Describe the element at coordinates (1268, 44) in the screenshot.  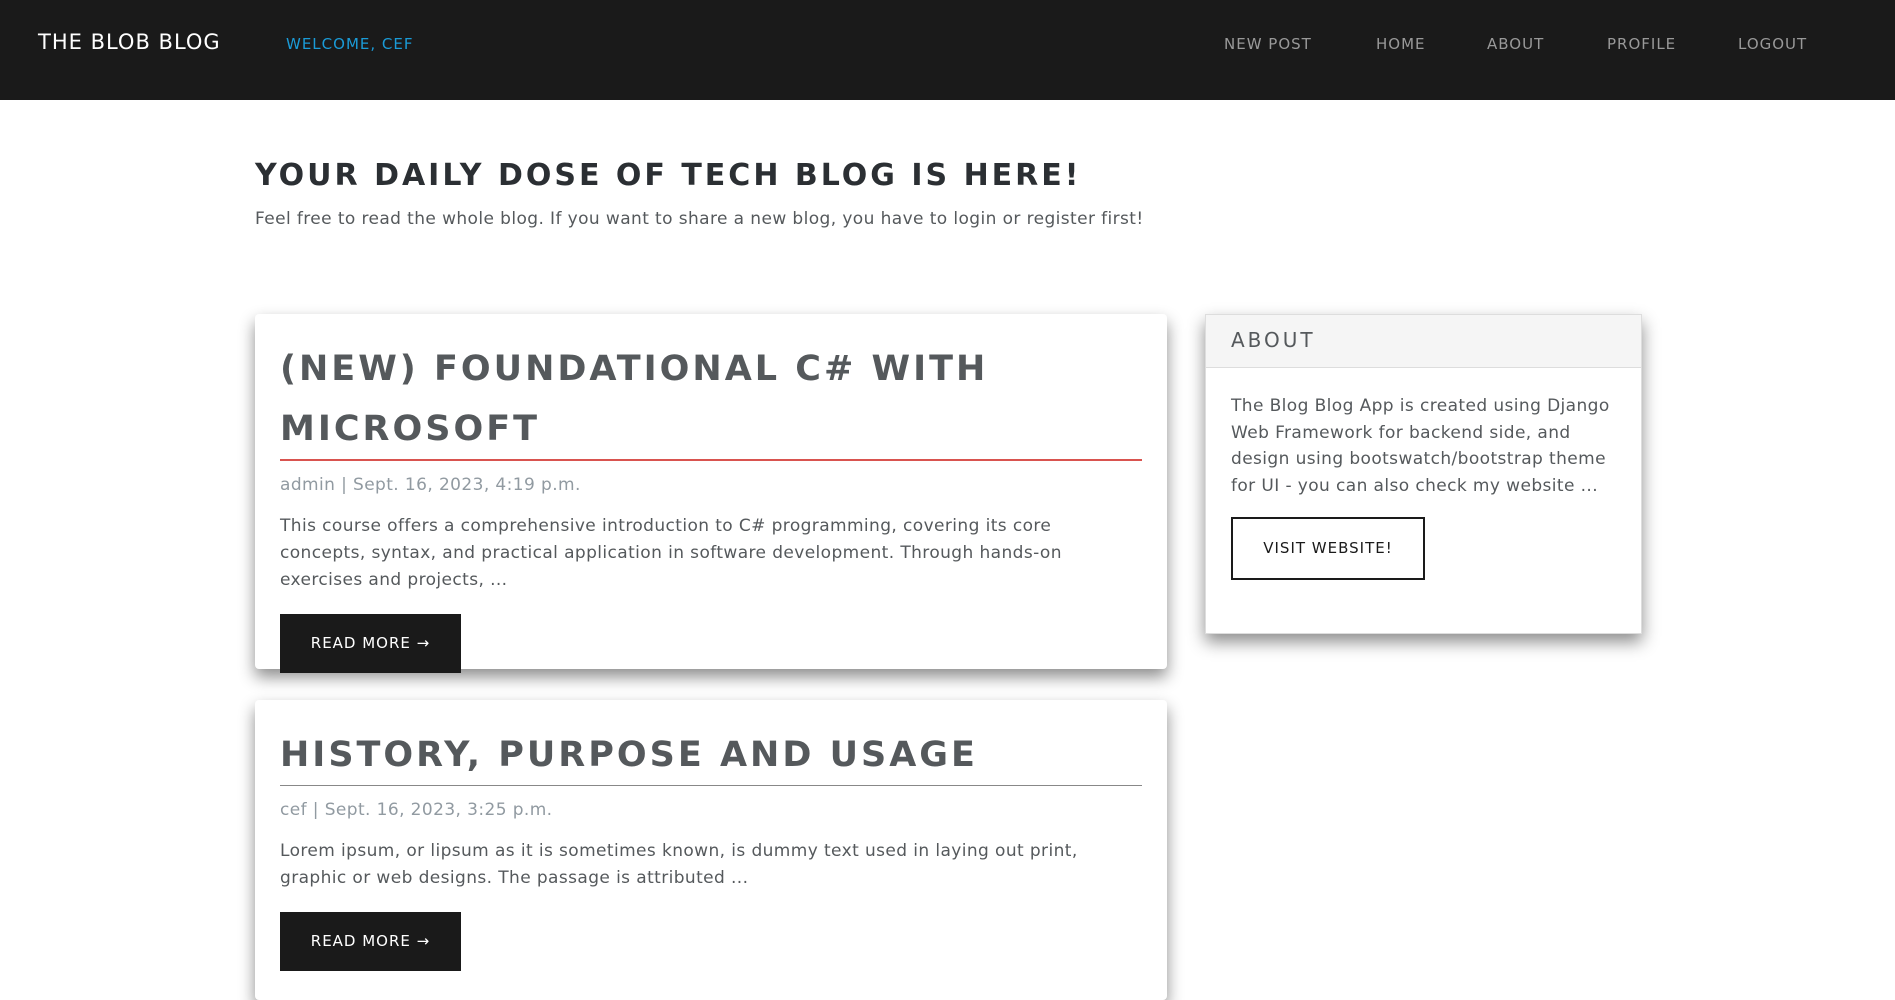
I see `nav-new-post: NEW POST` at that location.